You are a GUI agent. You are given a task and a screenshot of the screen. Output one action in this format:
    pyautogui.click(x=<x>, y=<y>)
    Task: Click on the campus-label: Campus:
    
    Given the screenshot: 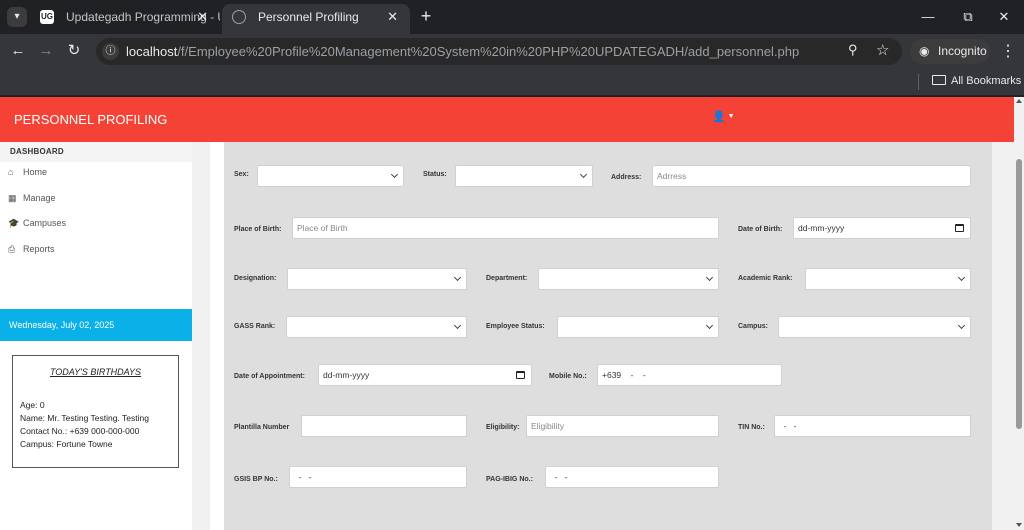 What is the action you would take?
    pyautogui.click(x=753, y=326)
    